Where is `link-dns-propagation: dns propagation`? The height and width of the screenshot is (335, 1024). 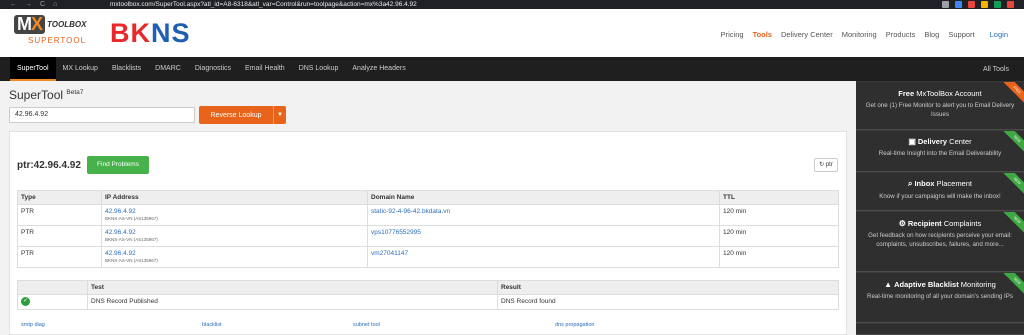 link-dns-propagation: dns propagation is located at coordinates (574, 325).